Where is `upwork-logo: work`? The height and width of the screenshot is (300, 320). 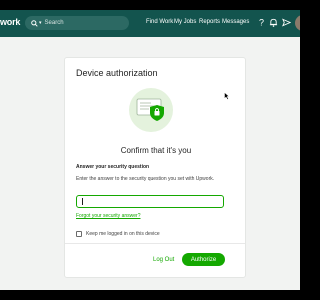
upwork-logo: work is located at coordinates (10, 22).